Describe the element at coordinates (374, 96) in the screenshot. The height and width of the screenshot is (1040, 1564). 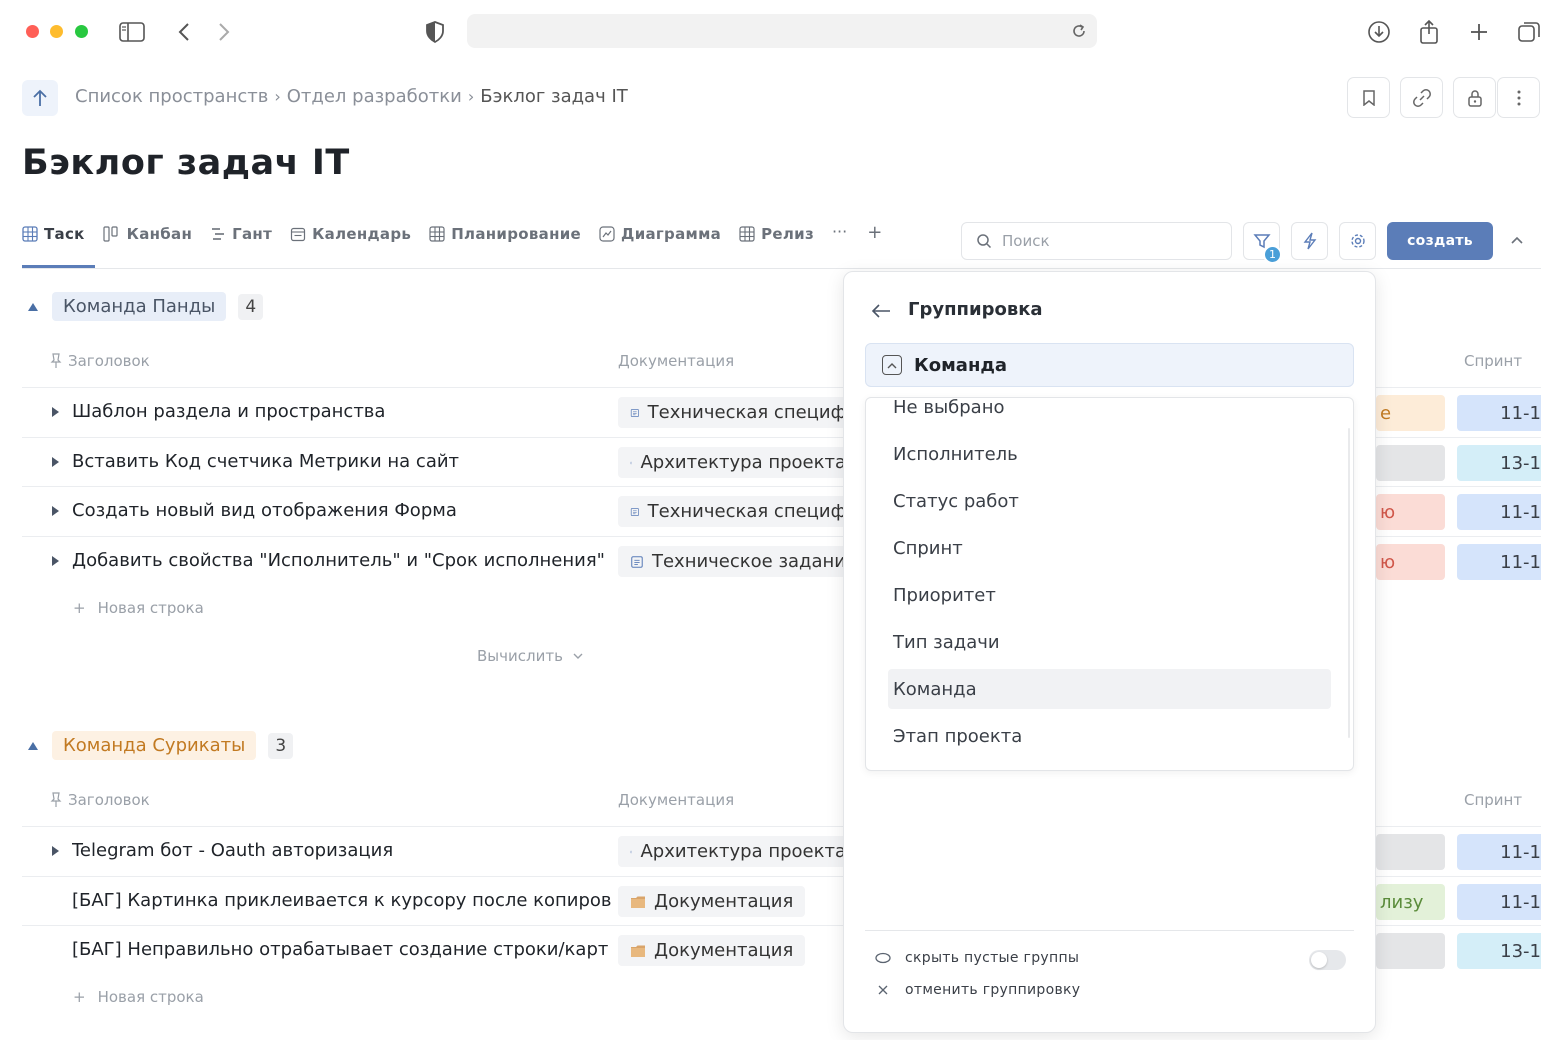
I see `breadcrumb-item-department: Отдел разработки` at that location.